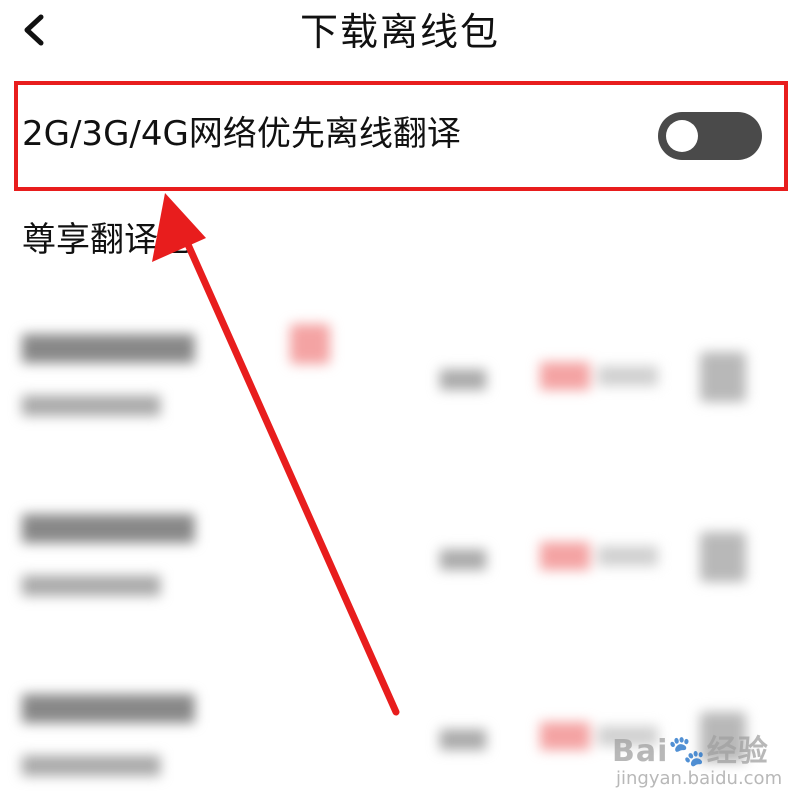 This screenshot has height=811, width=800. What do you see at coordinates (710, 136) in the screenshot?
I see `offline-priority-toggle` at bounding box center [710, 136].